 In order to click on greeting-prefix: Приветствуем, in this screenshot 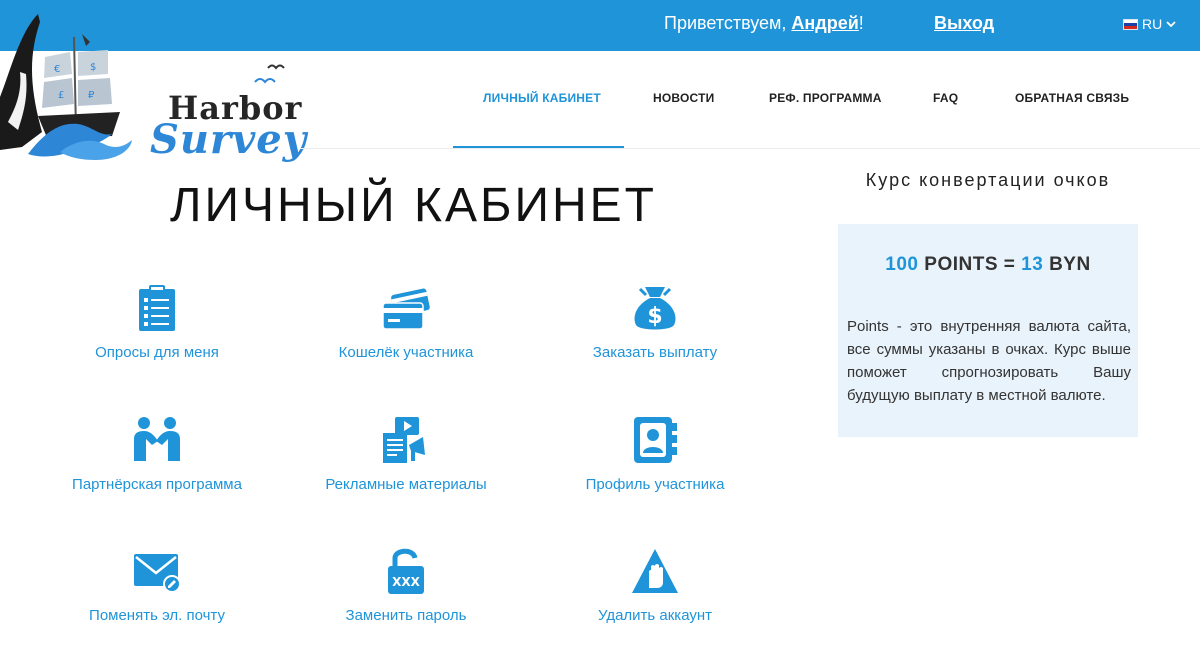, I will do `click(728, 23)`.